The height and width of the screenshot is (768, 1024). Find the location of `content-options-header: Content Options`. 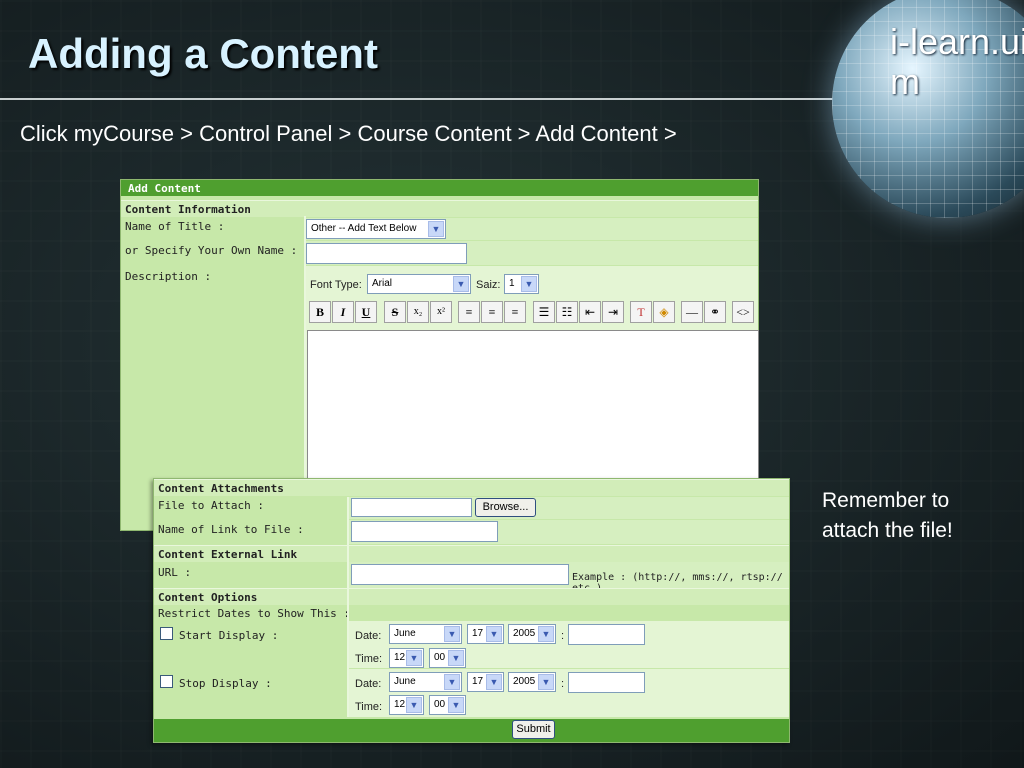

content-options-header: Content Options is located at coordinates (471, 596).